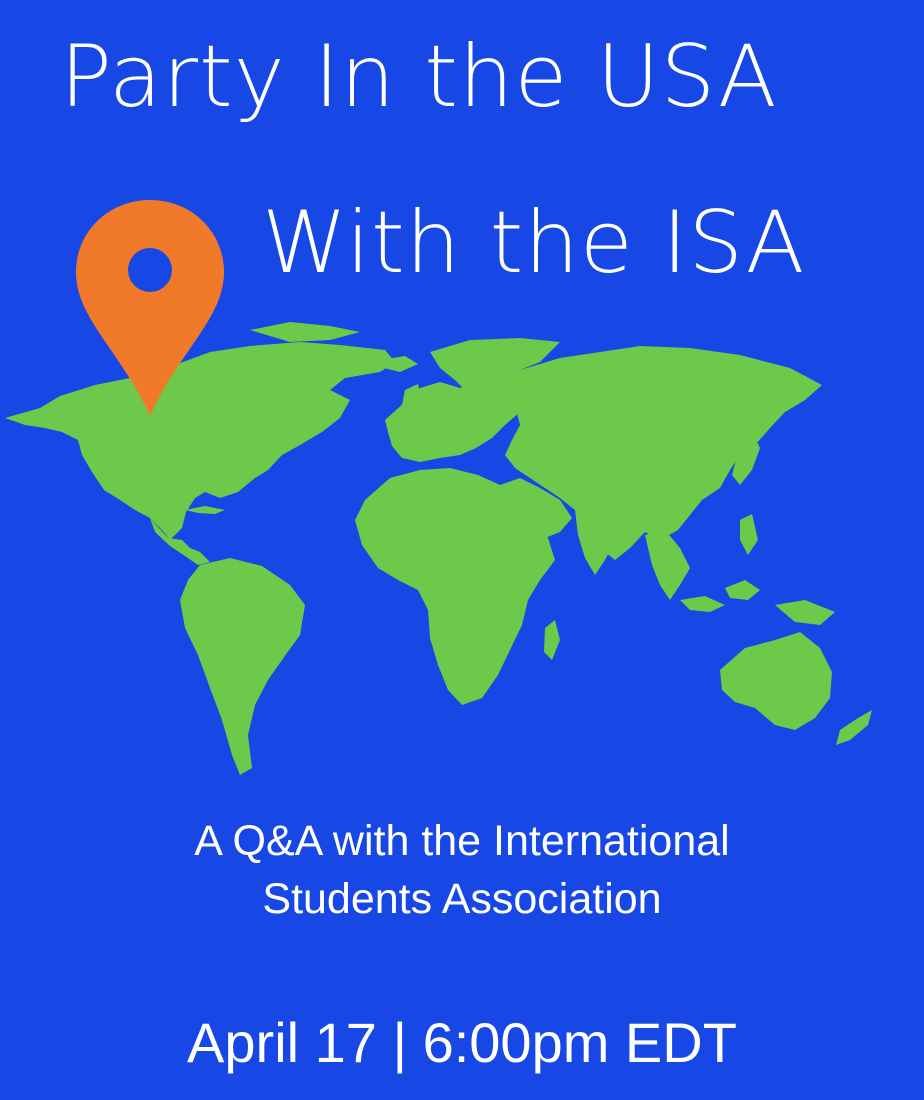 The image size is (924, 1100). What do you see at coordinates (419, 77) in the screenshot?
I see `title-line-1: Party In the USA` at bounding box center [419, 77].